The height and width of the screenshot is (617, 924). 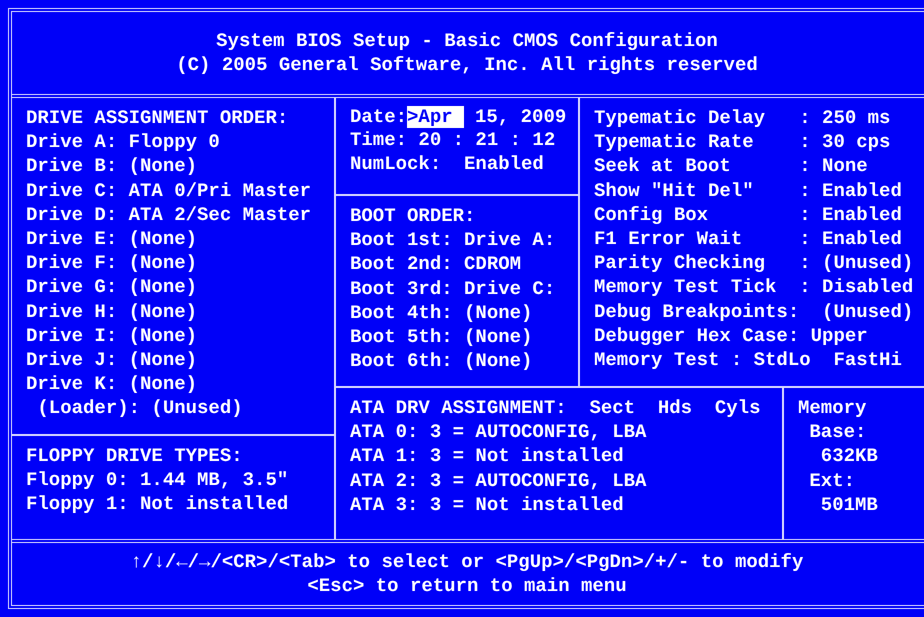 I want to click on drive-setting: Drive H: (None), so click(x=175, y=312).